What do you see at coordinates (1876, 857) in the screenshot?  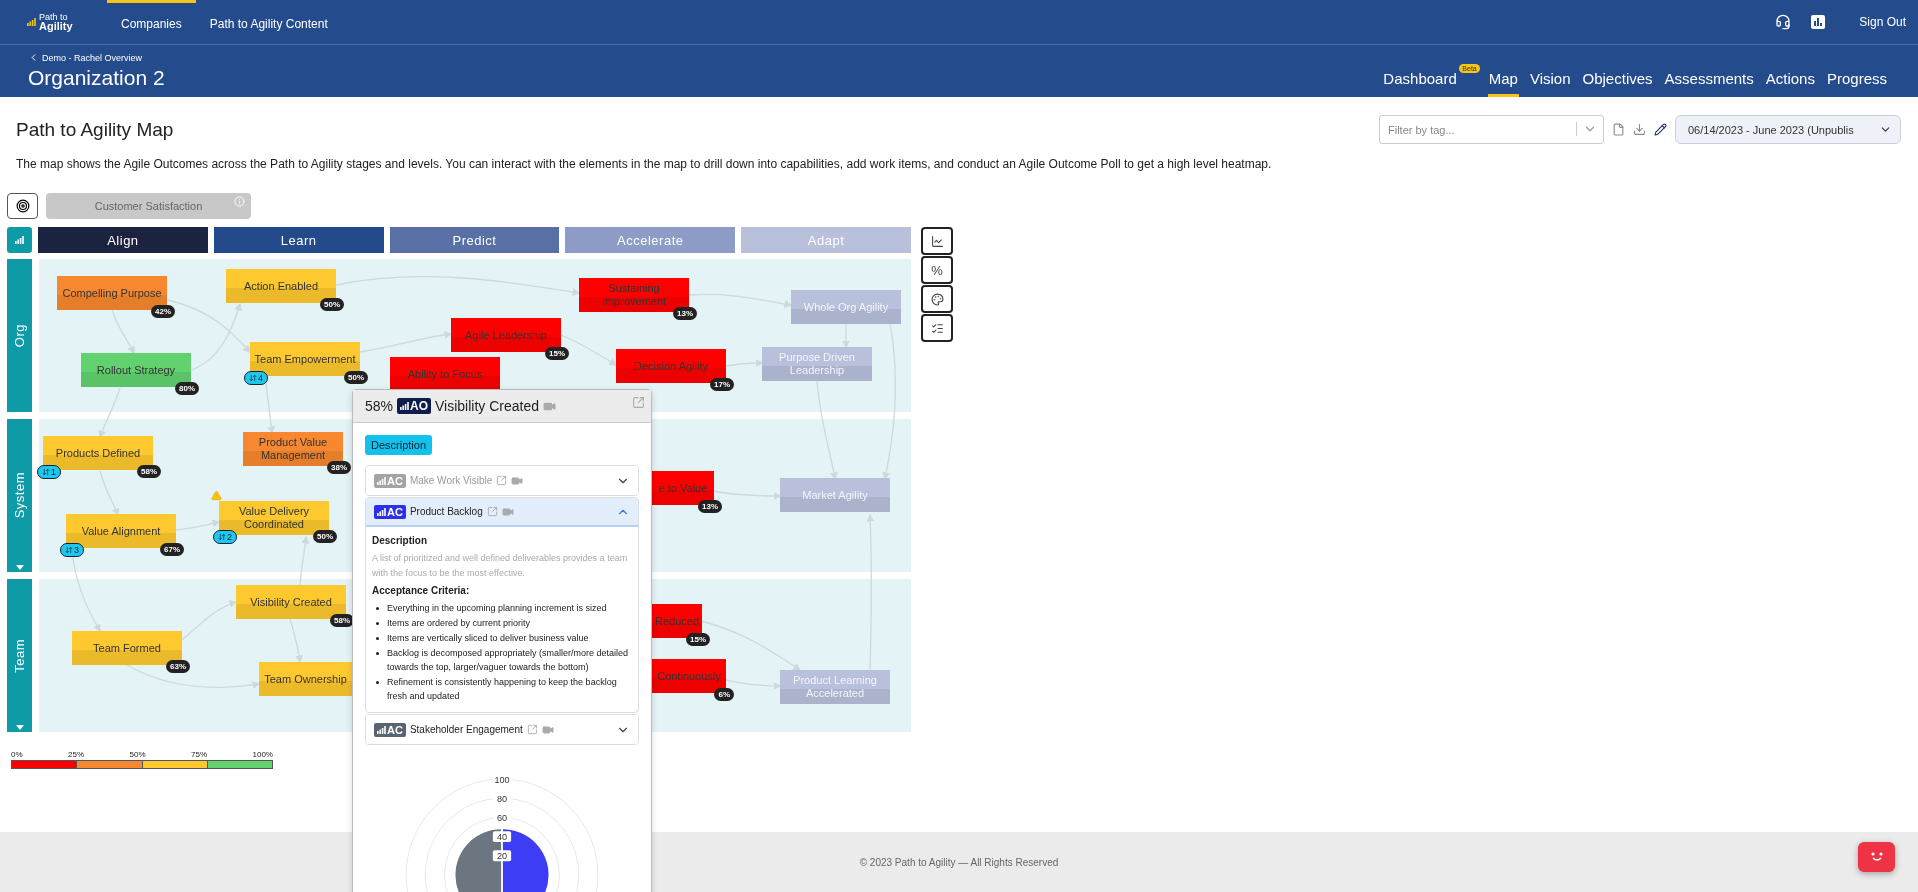 I see `chat-button` at bounding box center [1876, 857].